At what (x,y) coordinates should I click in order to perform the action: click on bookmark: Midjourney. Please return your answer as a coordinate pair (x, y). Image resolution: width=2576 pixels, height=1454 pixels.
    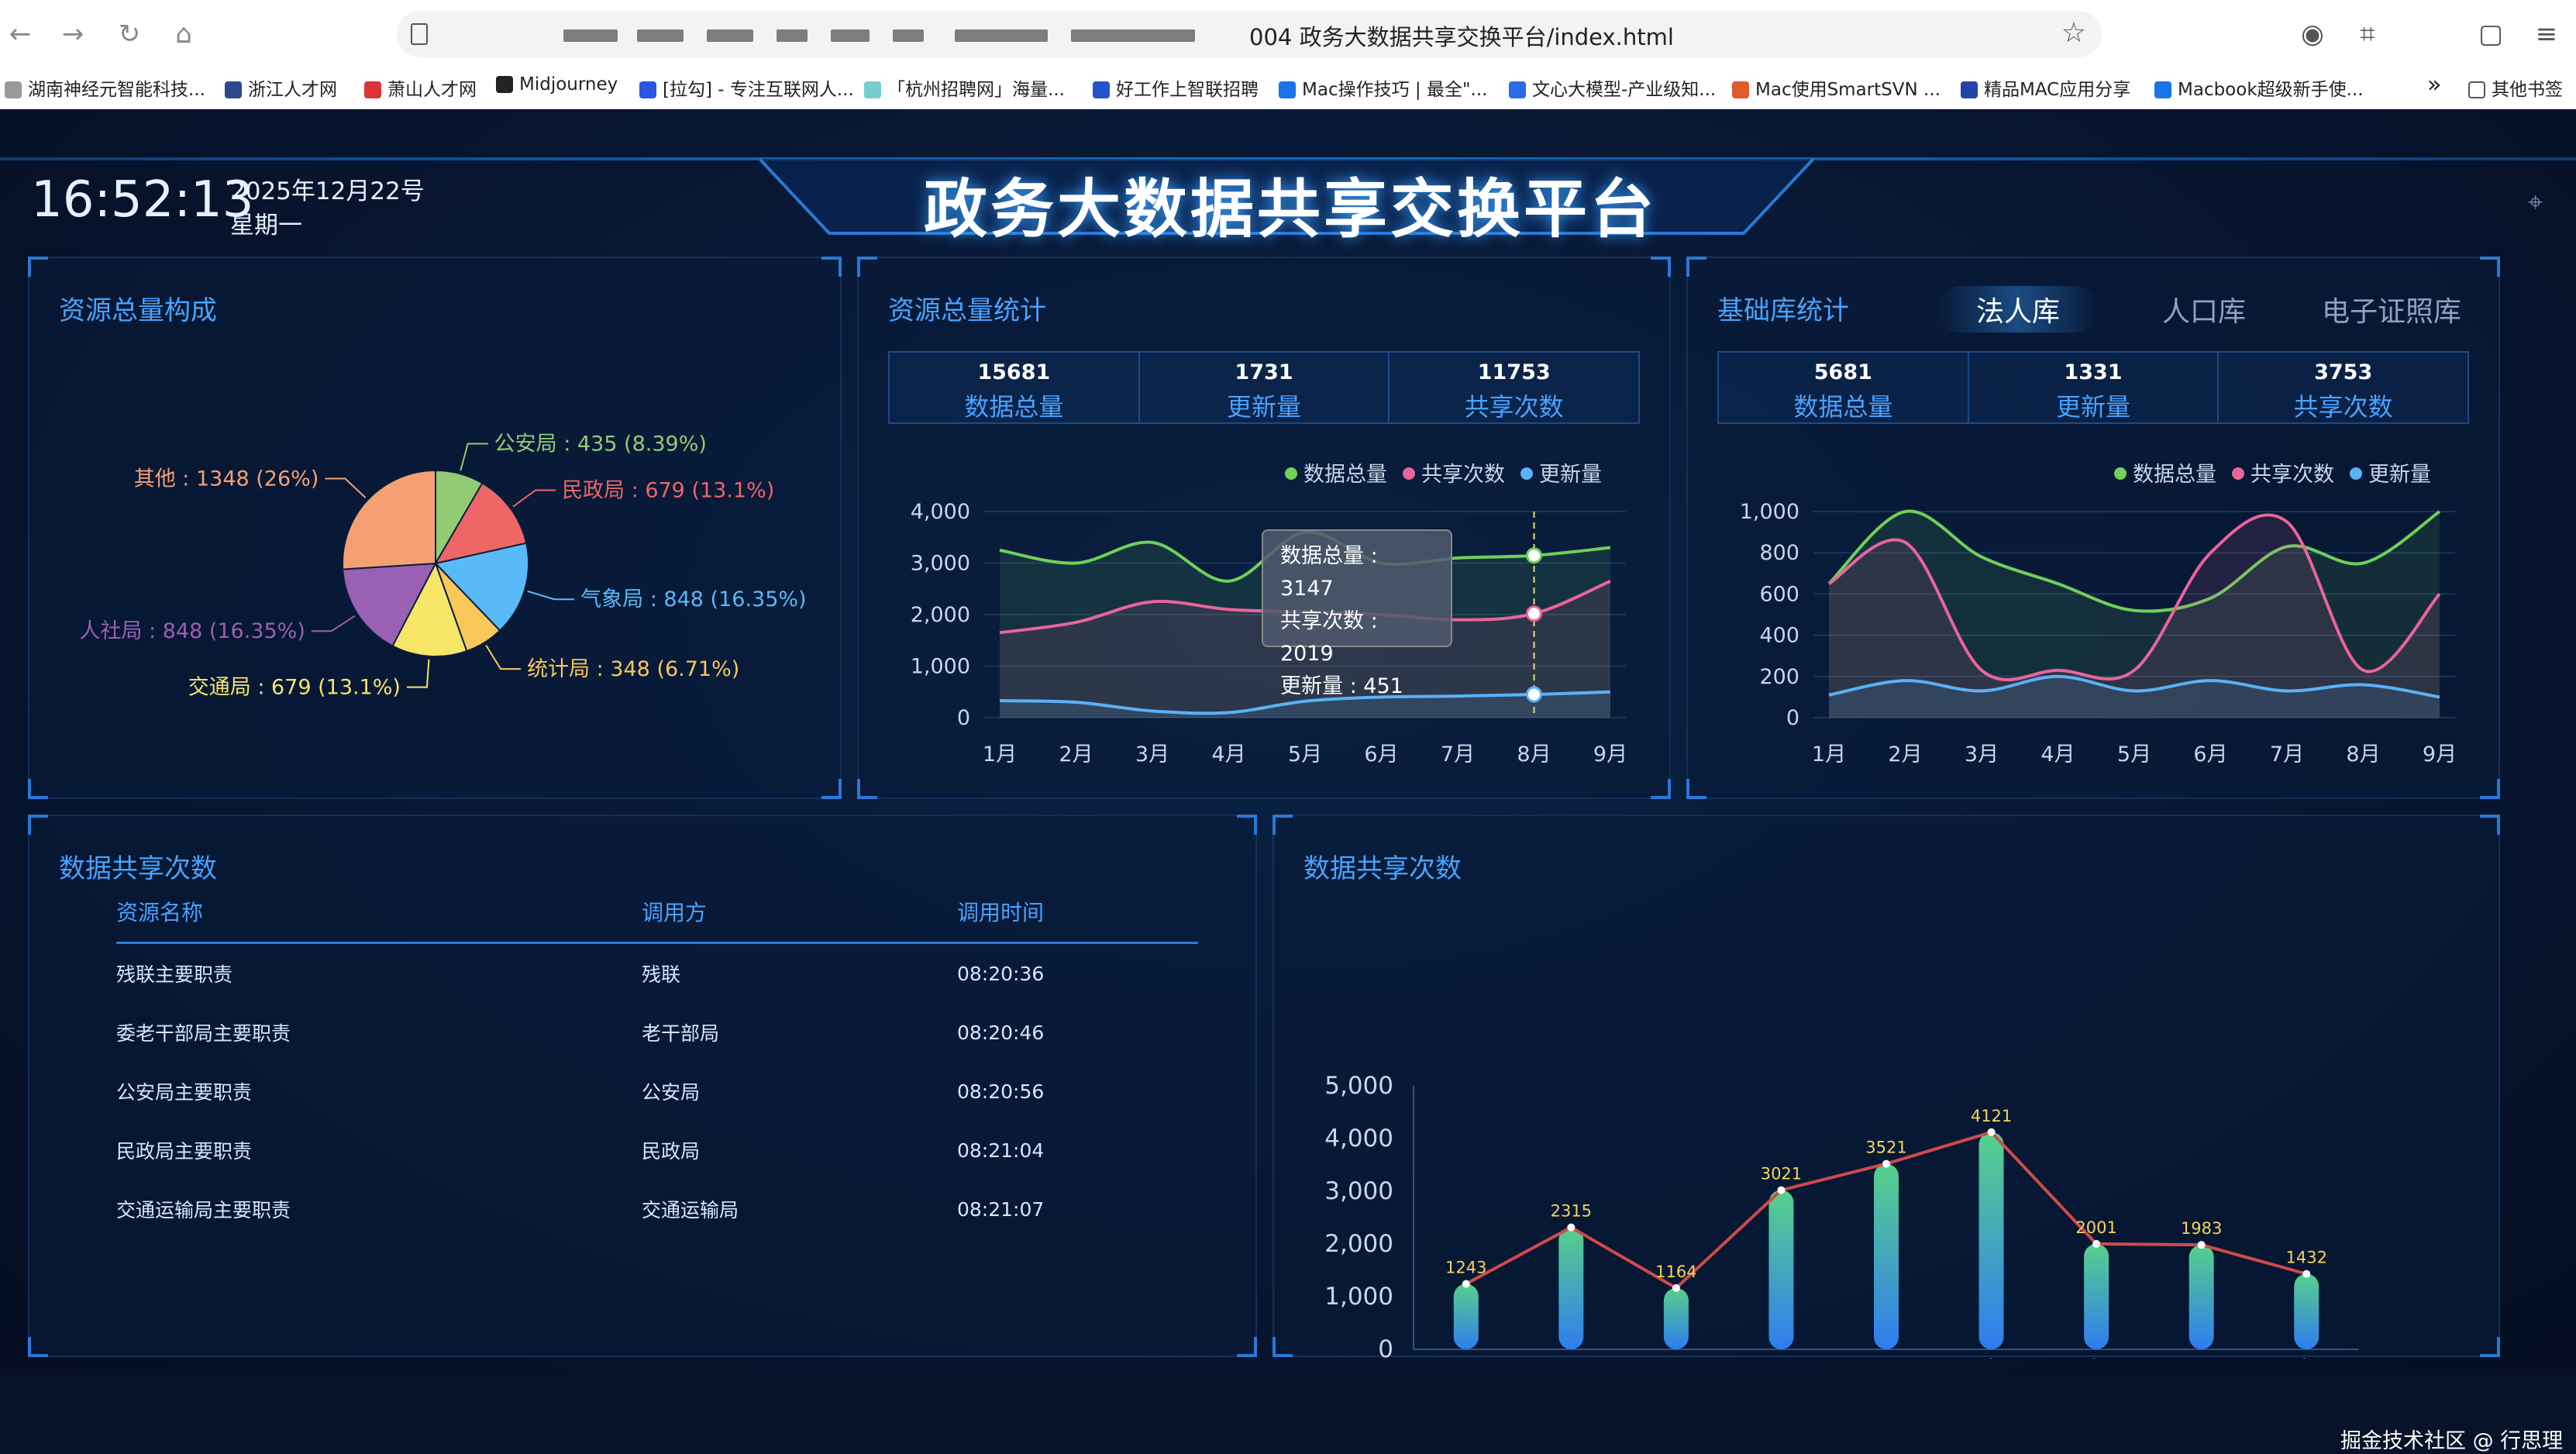
    Looking at the image, I should click on (557, 84).